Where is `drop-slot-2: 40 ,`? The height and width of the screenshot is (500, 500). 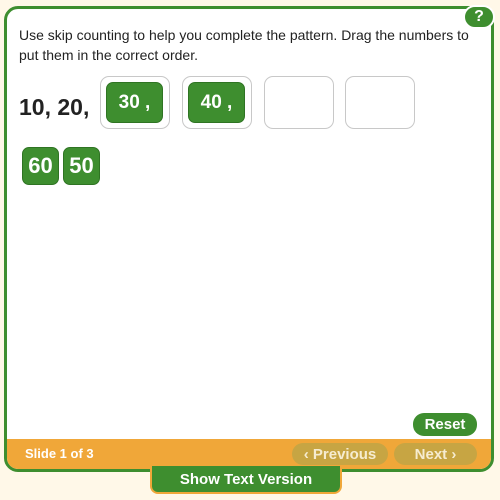
drop-slot-2: 40 , is located at coordinates (217, 102).